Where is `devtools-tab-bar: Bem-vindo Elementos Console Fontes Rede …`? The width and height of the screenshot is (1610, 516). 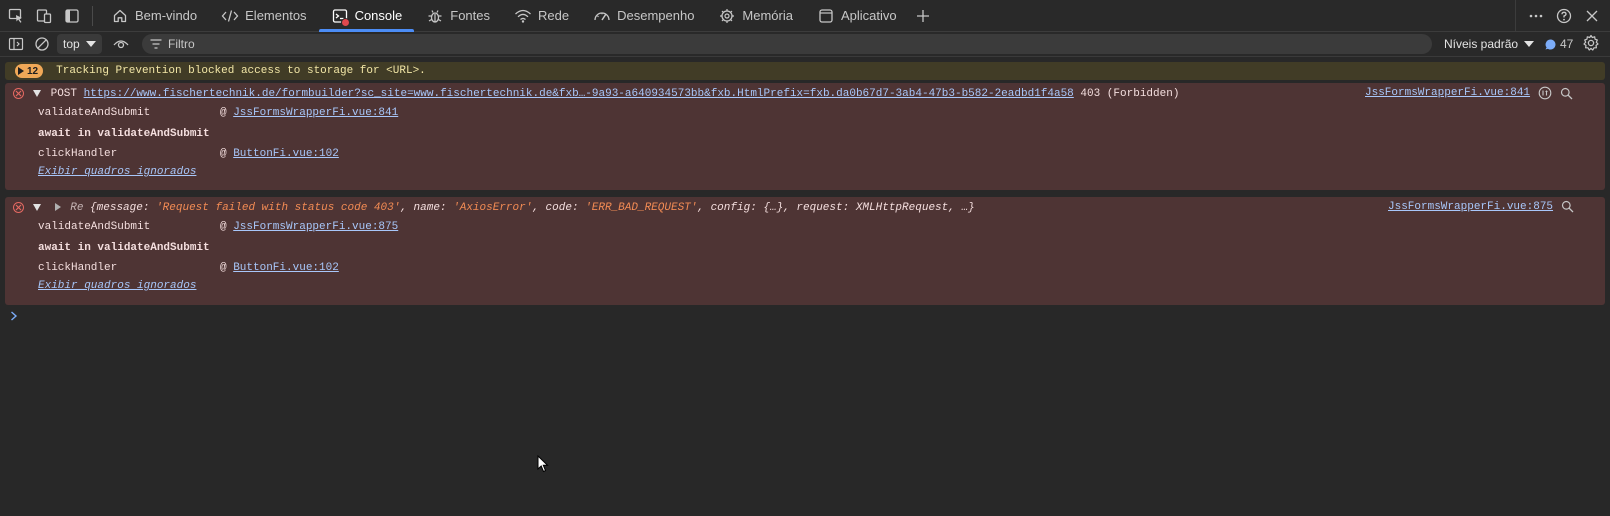
devtools-tab-bar: Bem-vindo Elementos Console Fontes Rede … is located at coordinates (805, 16).